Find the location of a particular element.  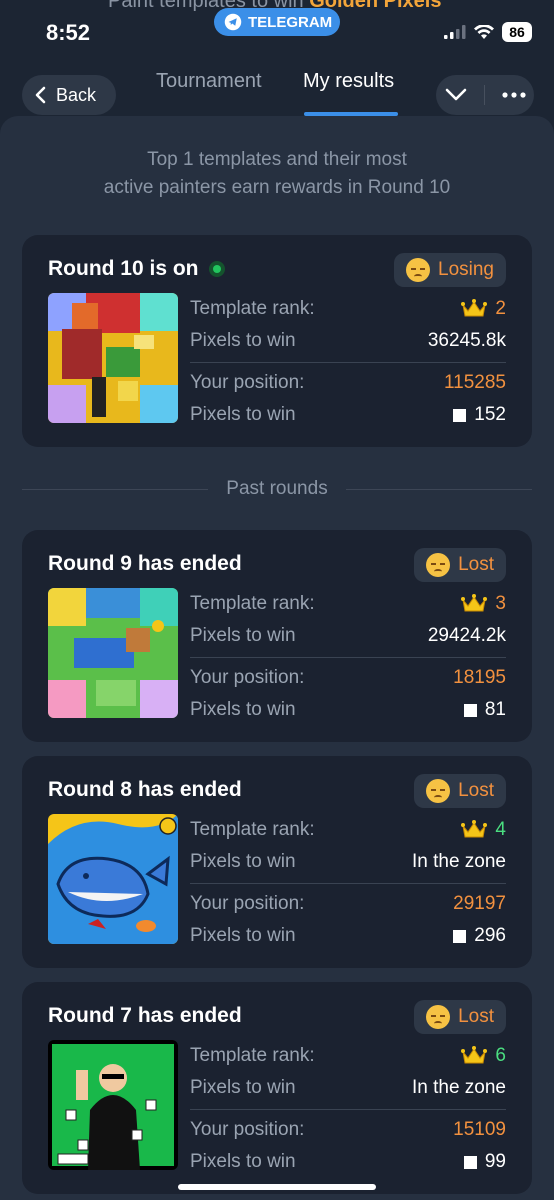

menu-pill is located at coordinates (485, 95).